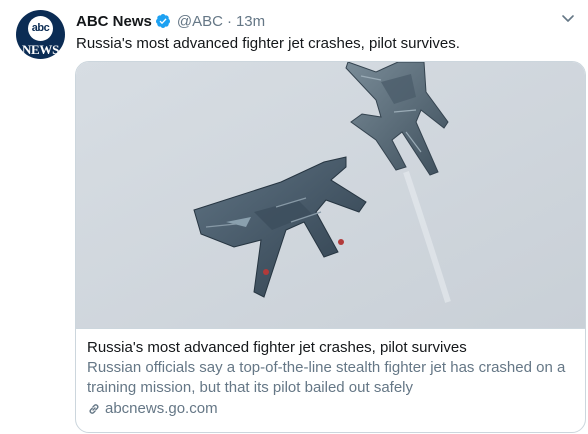  What do you see at coordinates (94, 409) in the screenshot?
I see `link-icon` at bounding box center [94, 409].